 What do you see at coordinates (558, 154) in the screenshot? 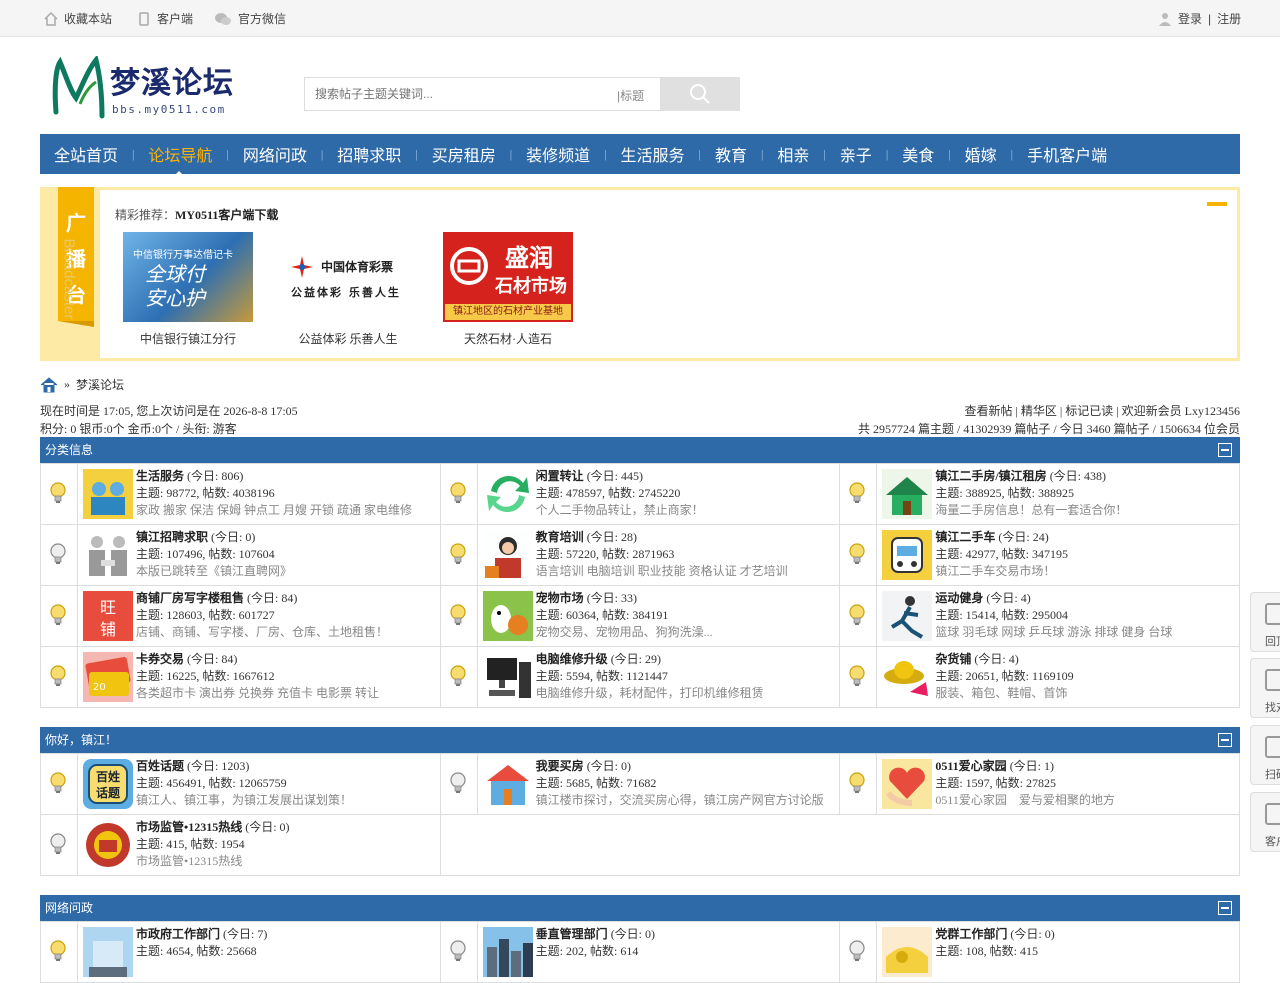
I see `nav-item: 装修频道` at bounding box center [558, 154].